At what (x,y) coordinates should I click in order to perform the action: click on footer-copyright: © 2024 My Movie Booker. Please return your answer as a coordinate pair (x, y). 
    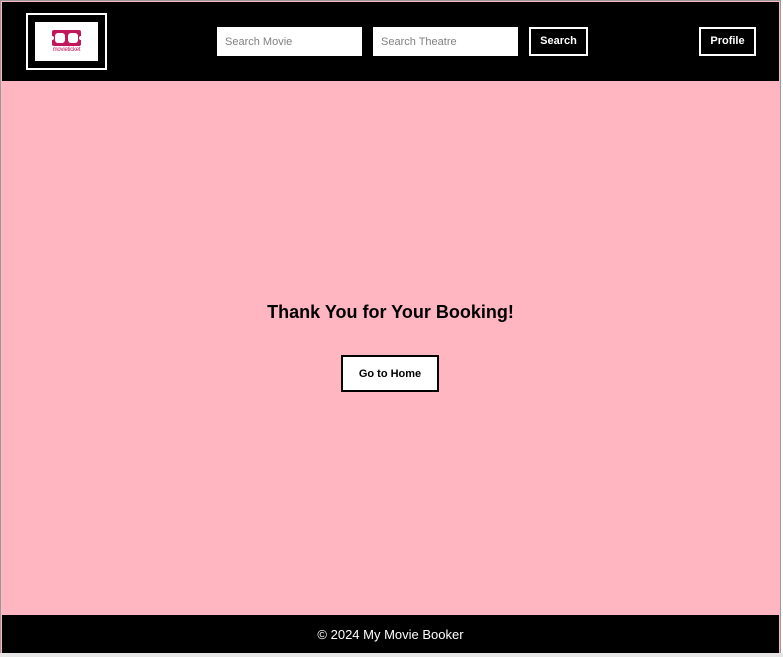
    Looking at the image, I should click on (390, 634).